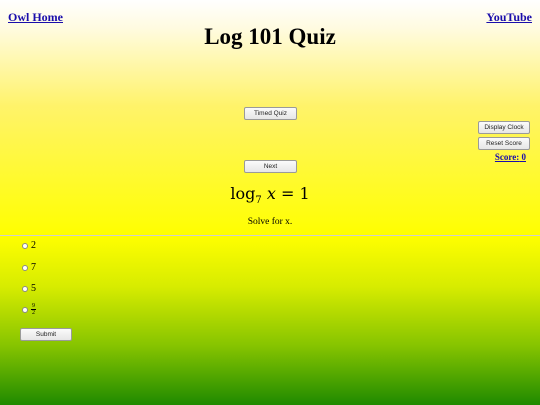 This screenshot has width=540, height=405. I want to click on next-button: Next, so click(270, 166).